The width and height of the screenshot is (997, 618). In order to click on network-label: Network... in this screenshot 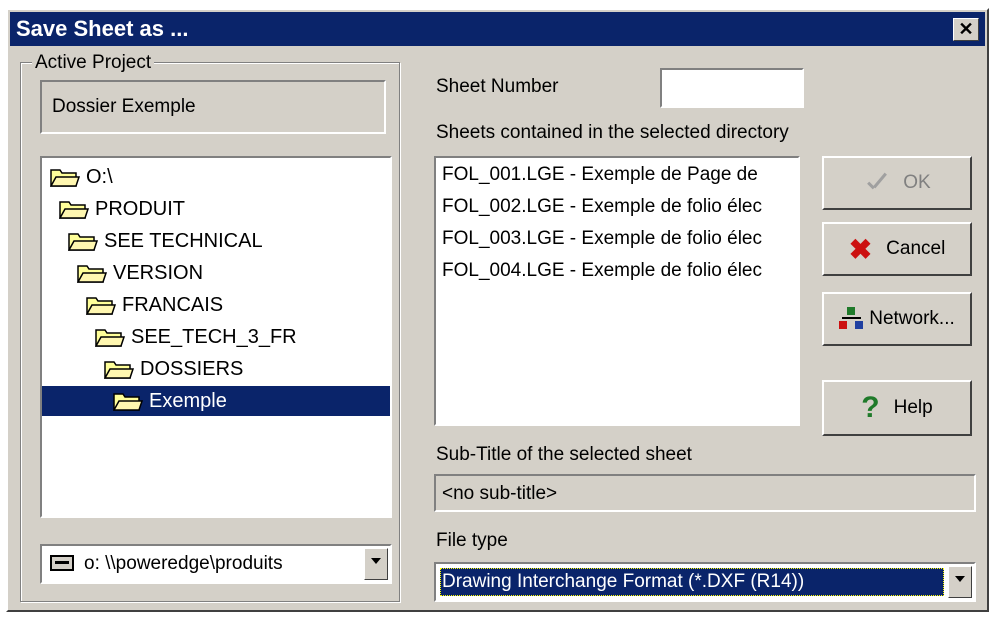, I will do `click(912, 318)`.